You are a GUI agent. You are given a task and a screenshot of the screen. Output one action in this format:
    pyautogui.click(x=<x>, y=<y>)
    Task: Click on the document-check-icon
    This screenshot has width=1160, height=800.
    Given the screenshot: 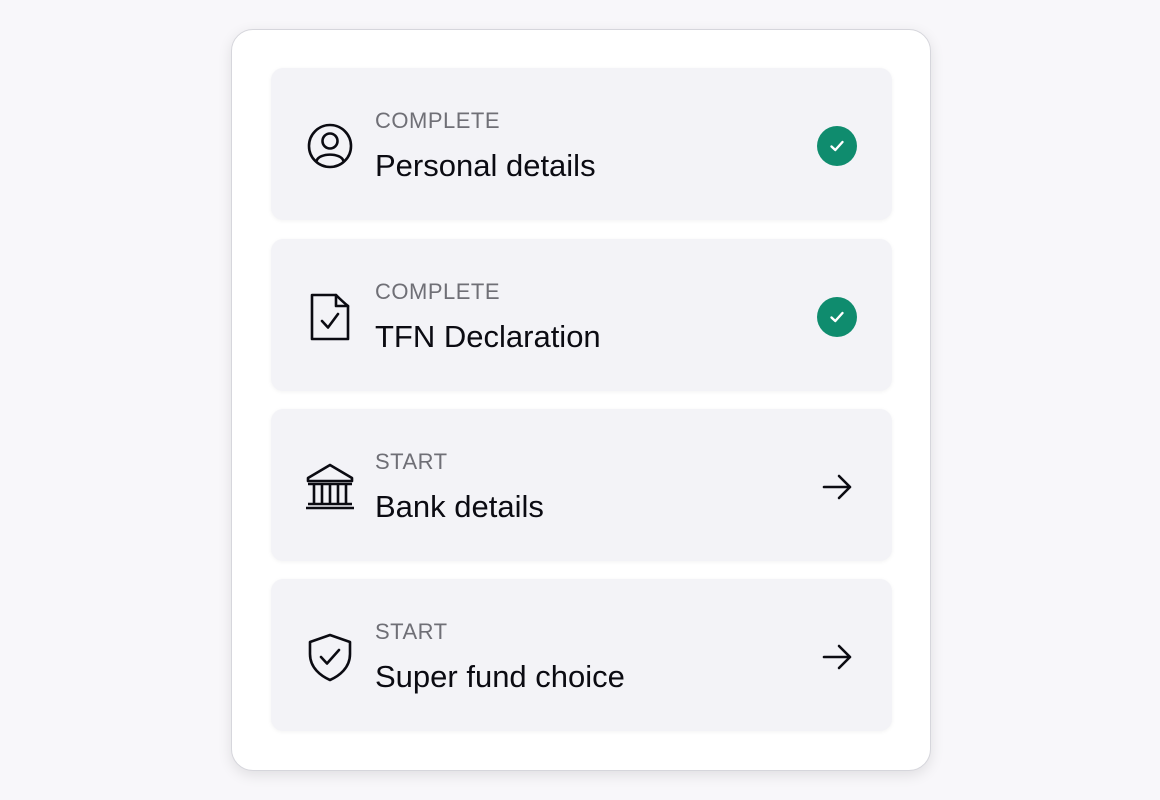 What is the action you would take?
    pyautogui.click(x=330, y=317)
    